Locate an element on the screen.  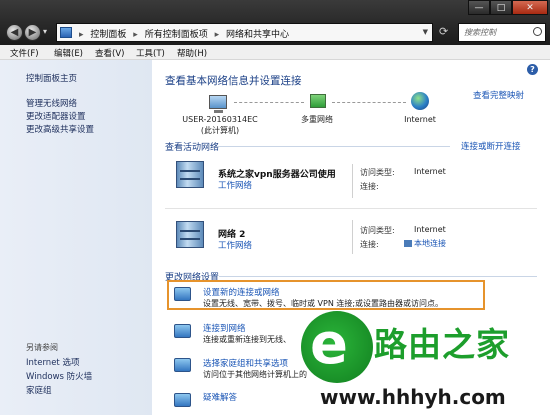
search-input: 搜索控制 is located at coordinates (502, 32).